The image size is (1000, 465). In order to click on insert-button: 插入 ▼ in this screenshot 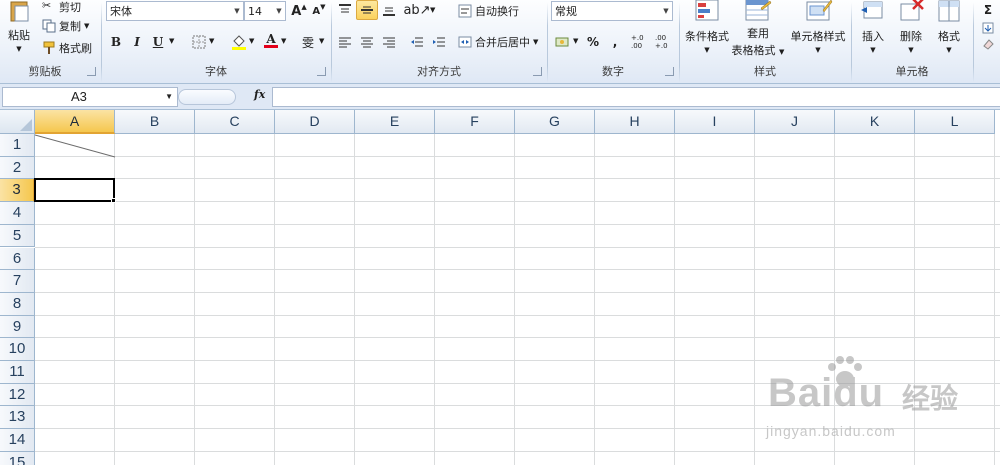, I will do `click(873, 27)`.